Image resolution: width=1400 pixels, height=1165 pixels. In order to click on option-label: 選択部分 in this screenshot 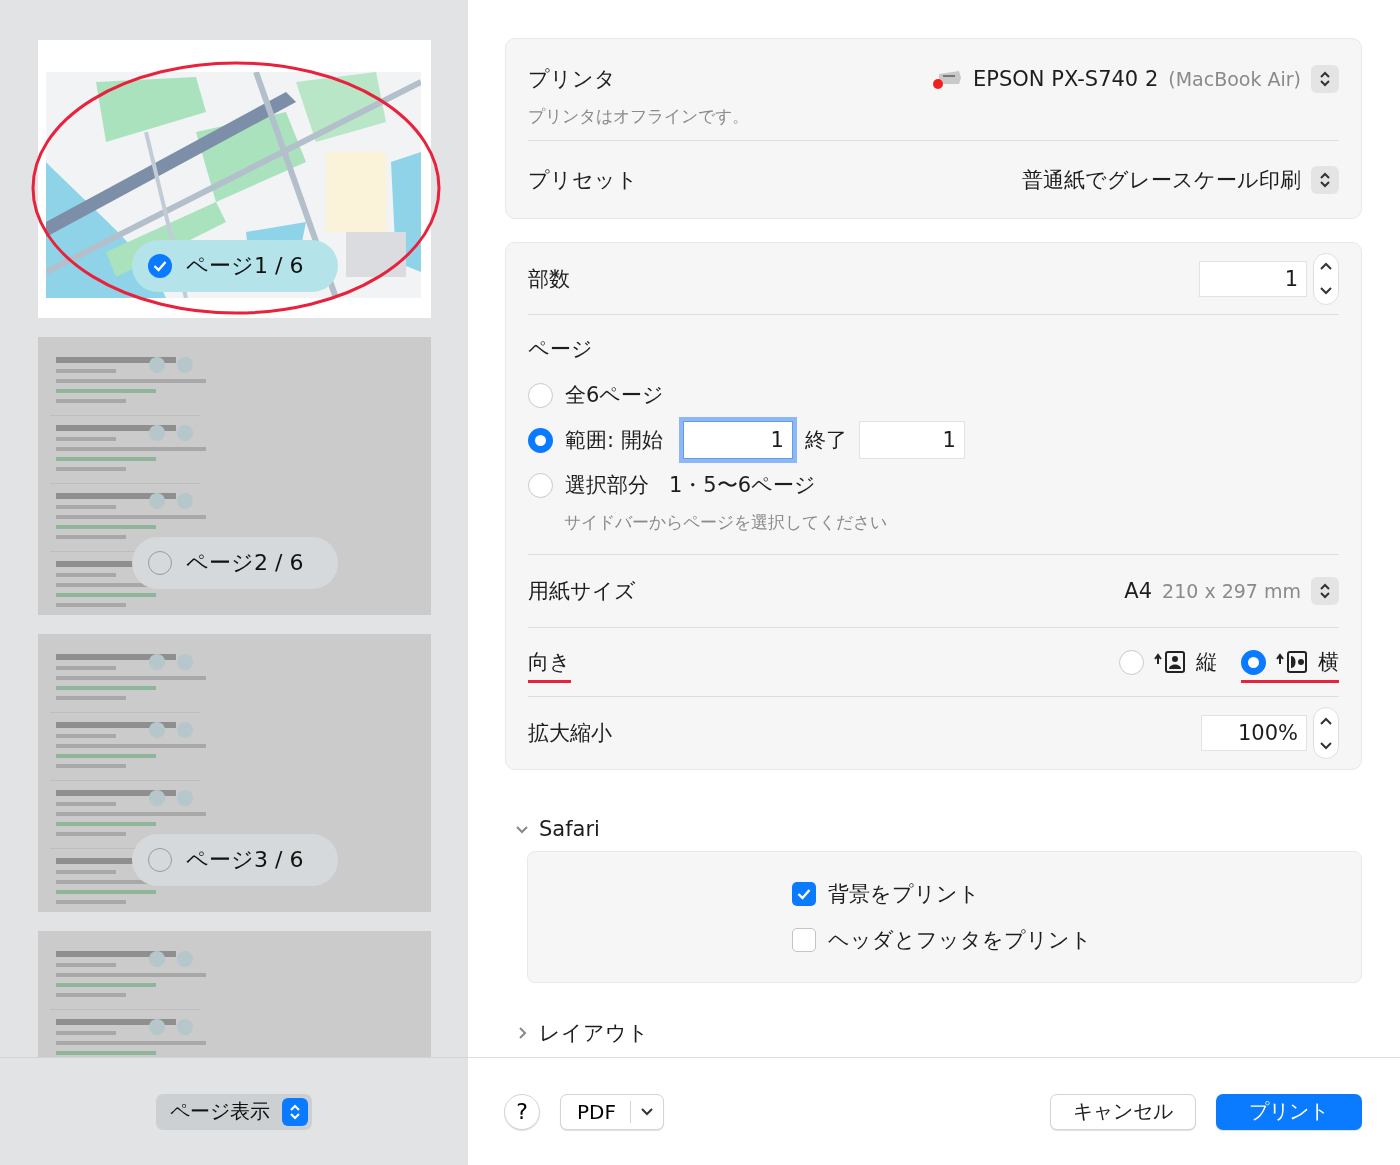, I will do `click(607, 485)`.